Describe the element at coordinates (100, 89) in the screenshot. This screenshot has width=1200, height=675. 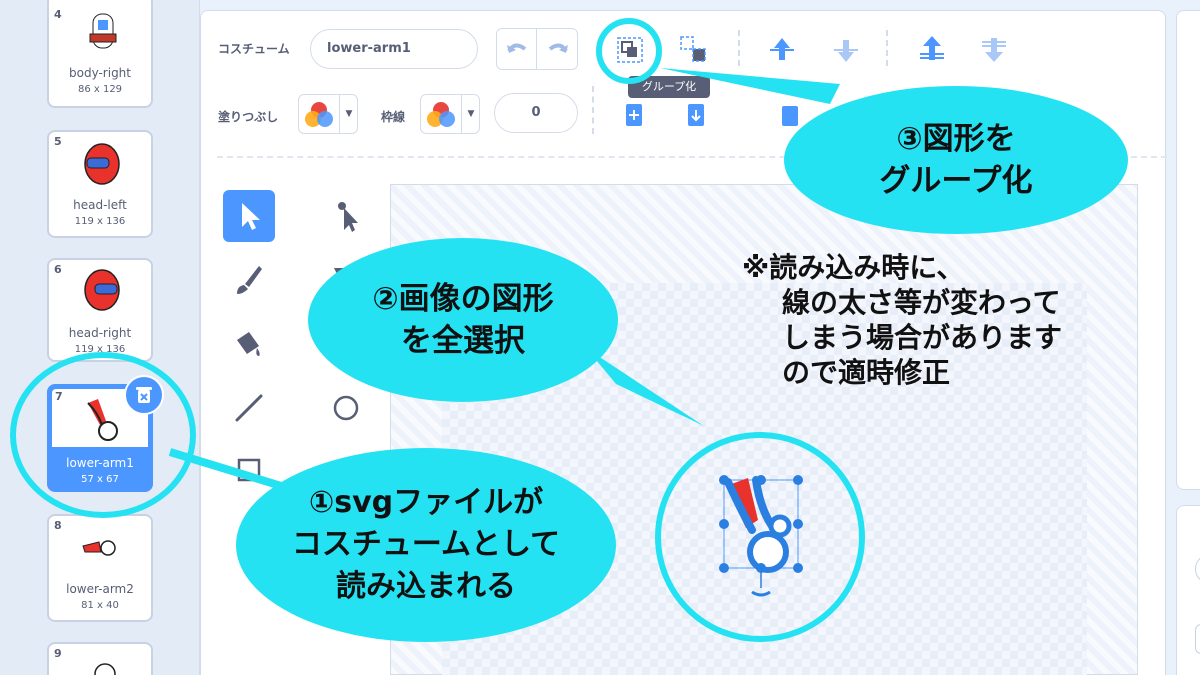
I see `costume-size: 86 x 129` at that location.